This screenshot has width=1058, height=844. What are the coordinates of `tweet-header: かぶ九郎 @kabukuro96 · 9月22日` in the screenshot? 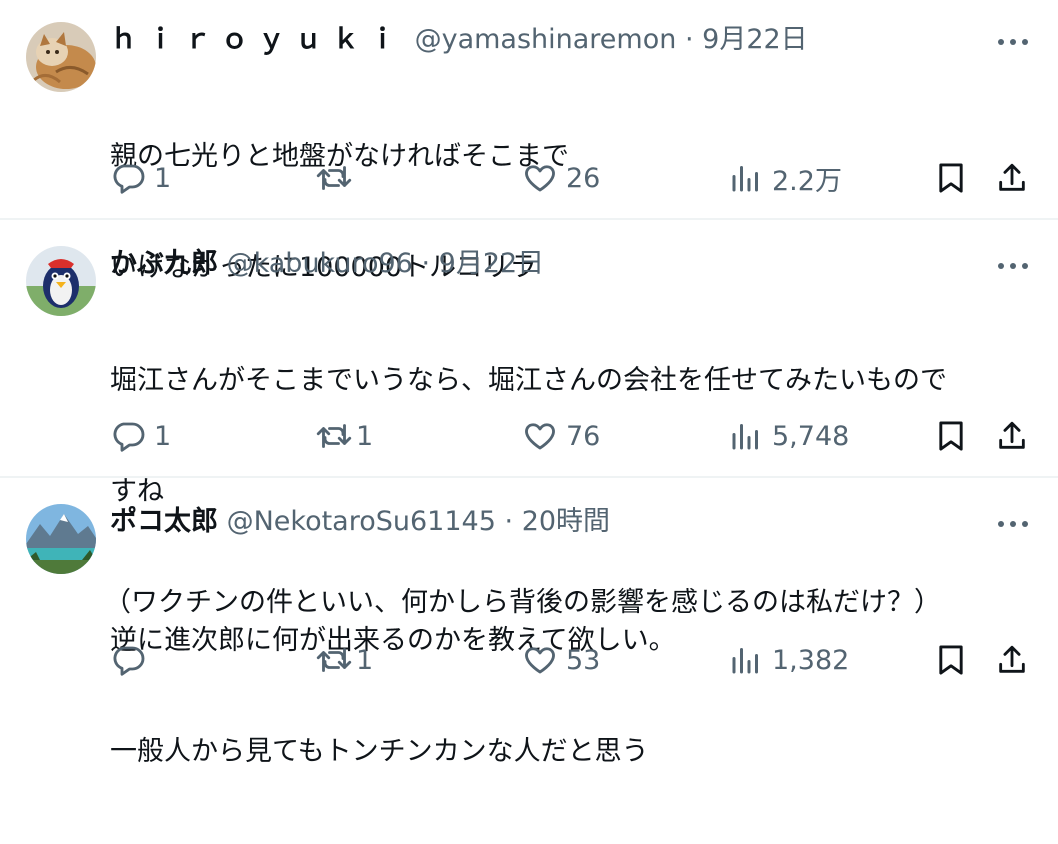 It's located at (327, 264).